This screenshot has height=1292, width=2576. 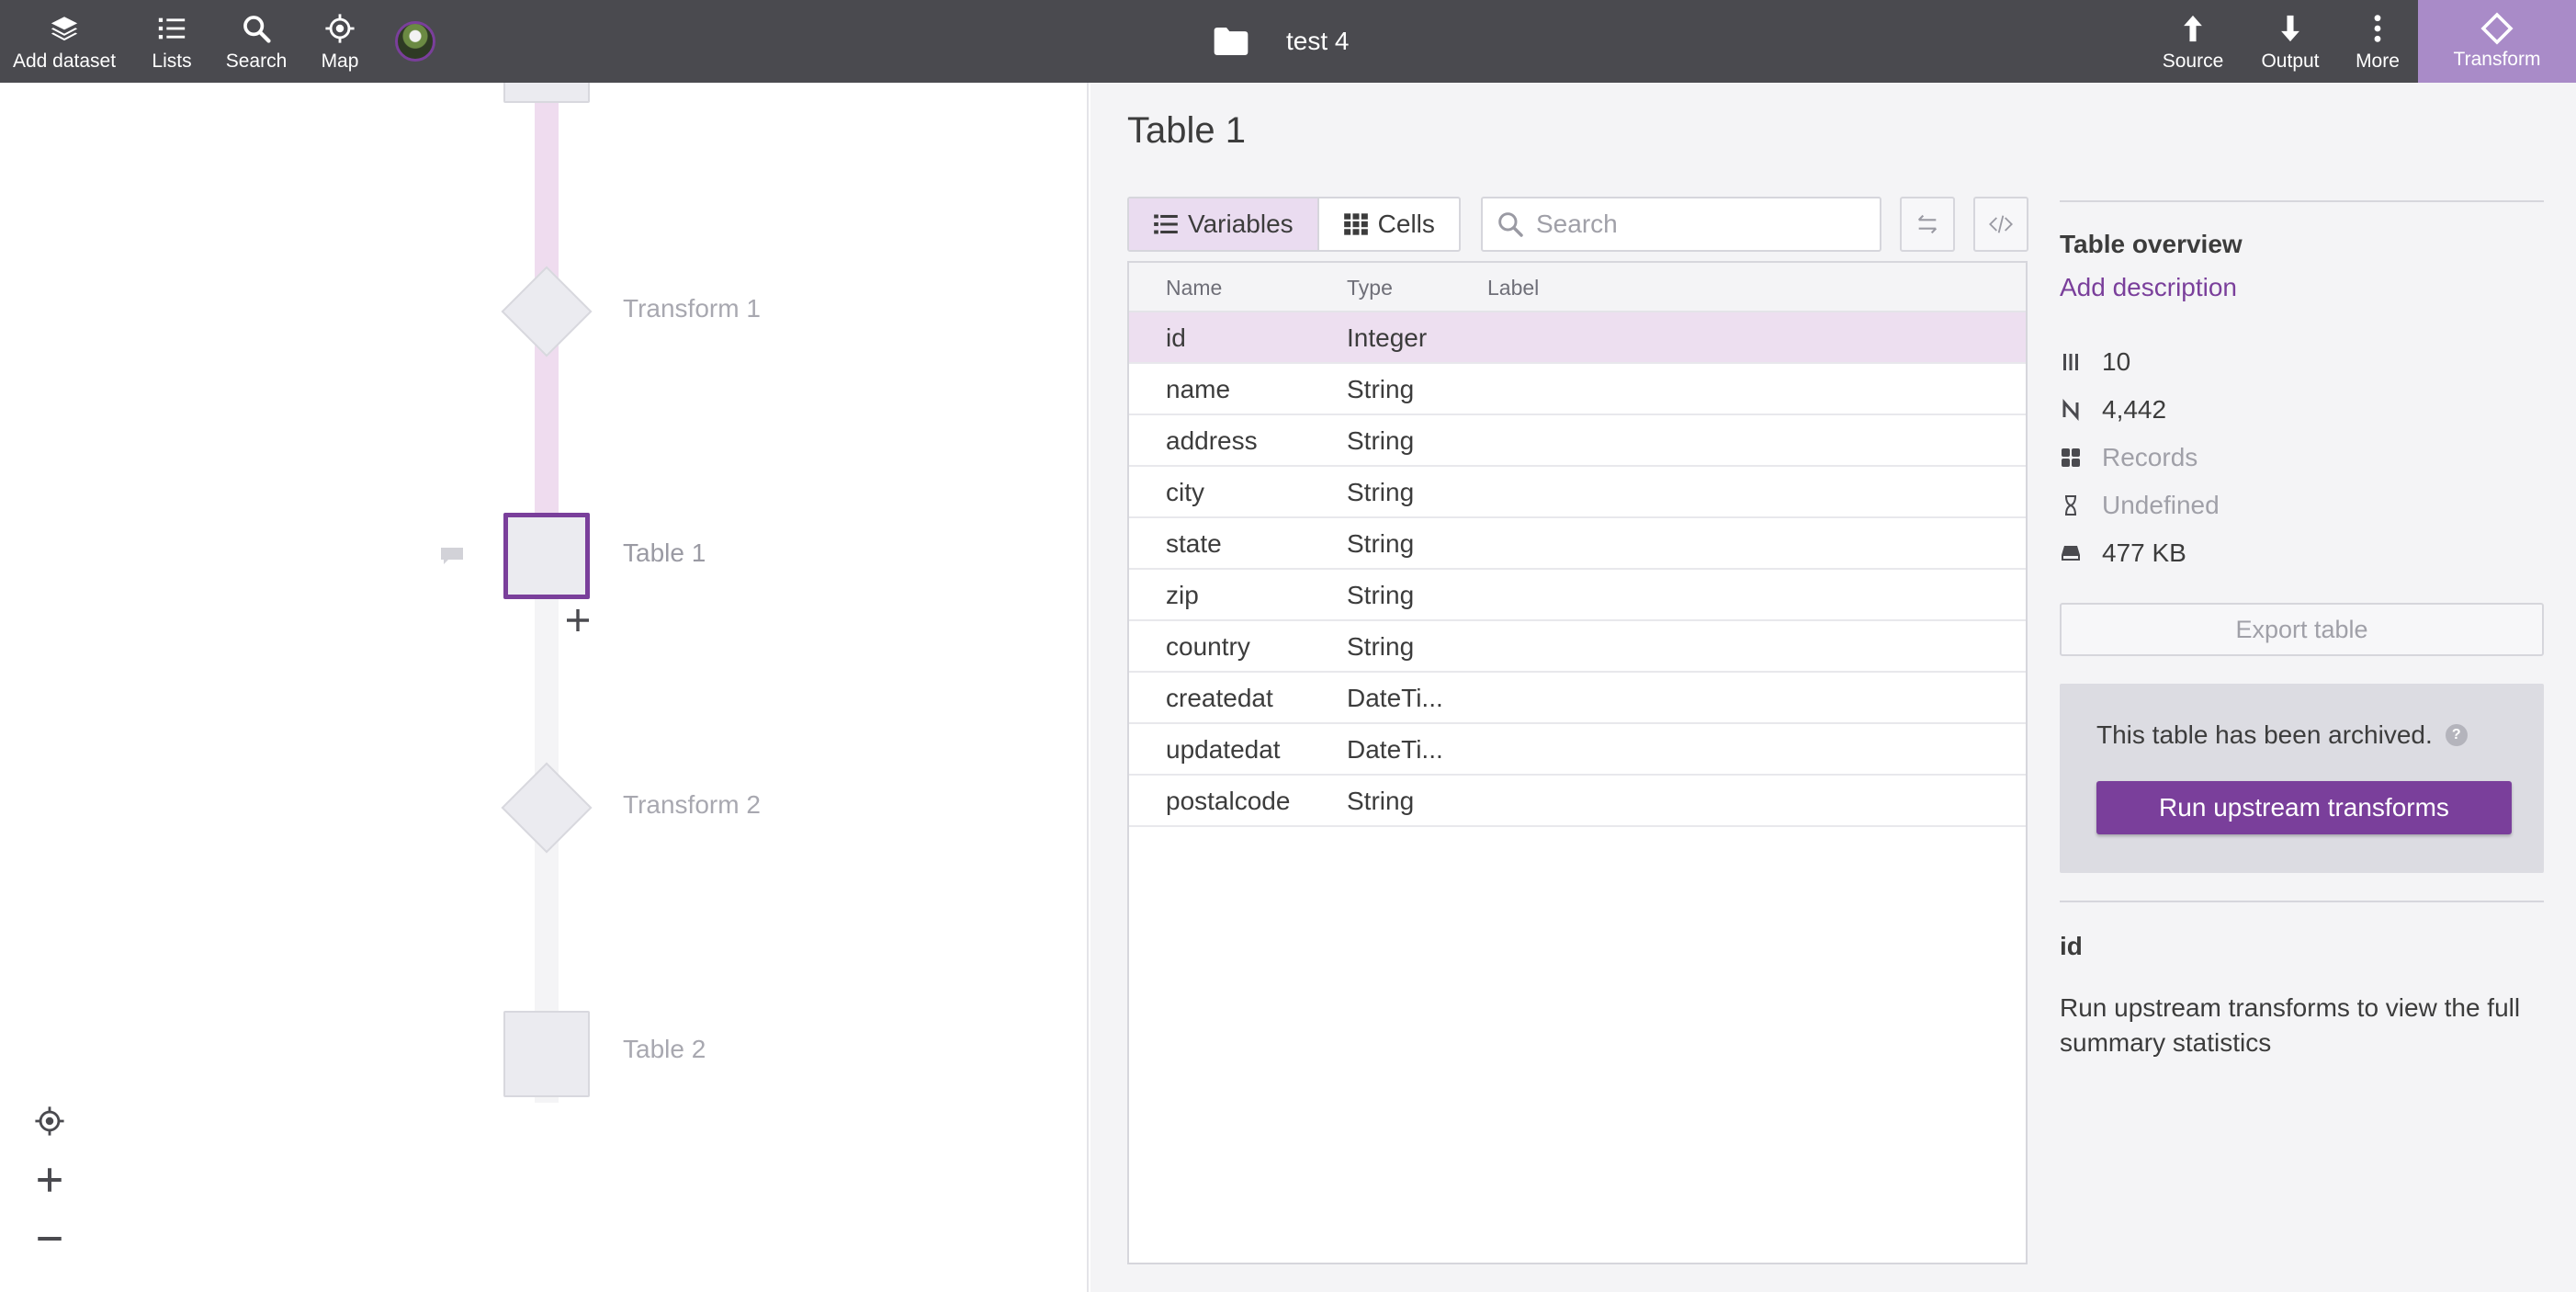 I want to click on lists-button: Lists, so click(x=172, y=41).